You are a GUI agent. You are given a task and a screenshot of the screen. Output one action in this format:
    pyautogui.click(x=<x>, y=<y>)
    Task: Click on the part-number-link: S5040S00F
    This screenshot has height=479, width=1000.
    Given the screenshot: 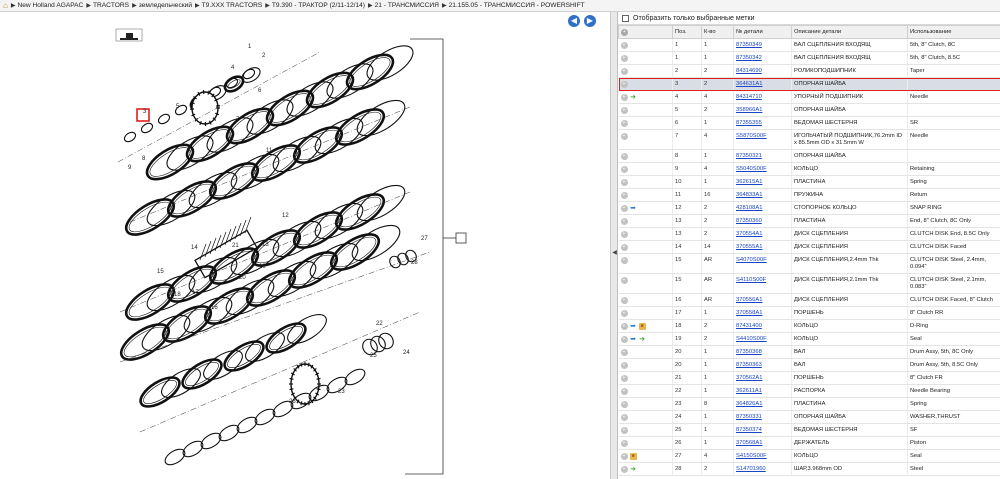 What is the action you would take?
    pyautogui.click(x=751, y=169)
    